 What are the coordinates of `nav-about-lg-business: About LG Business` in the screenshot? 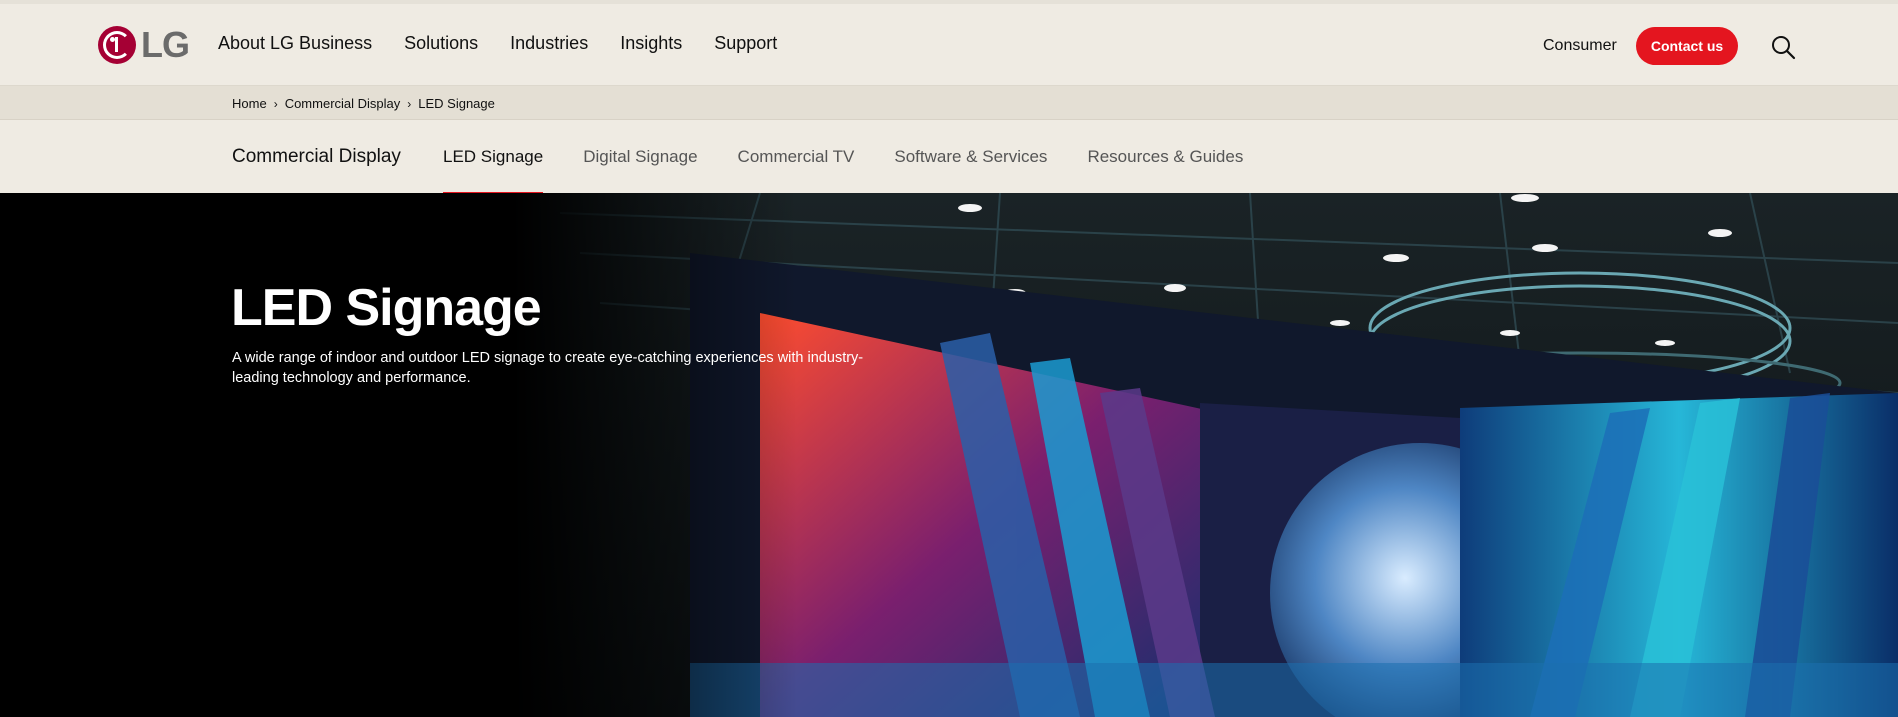 It's located at (295, 43).